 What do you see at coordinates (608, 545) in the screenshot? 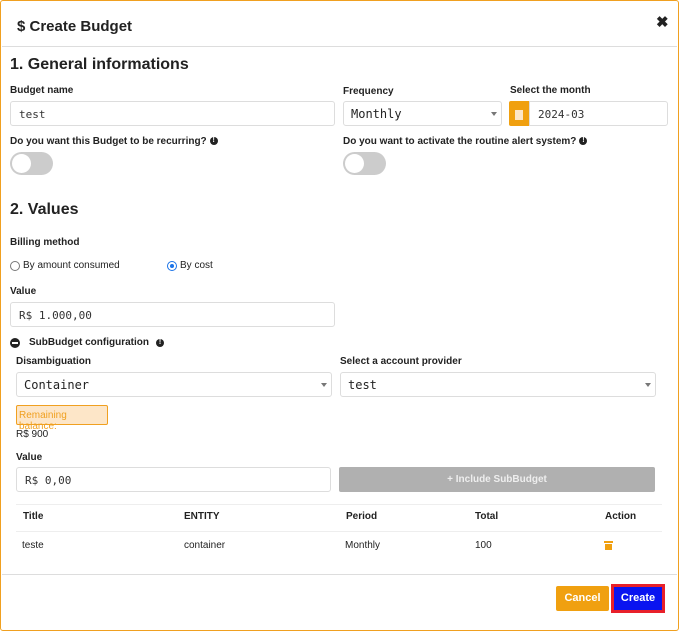
I see `trash-icon` at bounding box center [608, 545].